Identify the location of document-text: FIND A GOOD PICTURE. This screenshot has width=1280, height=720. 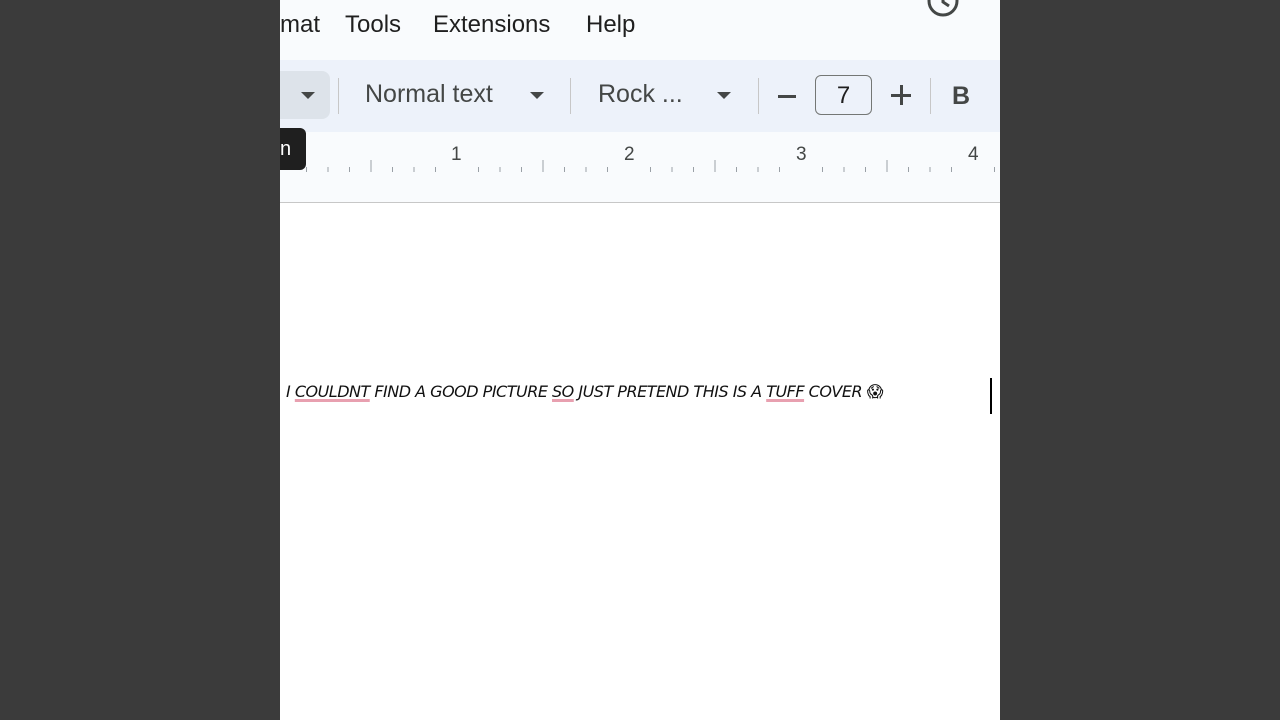
(461, 391).